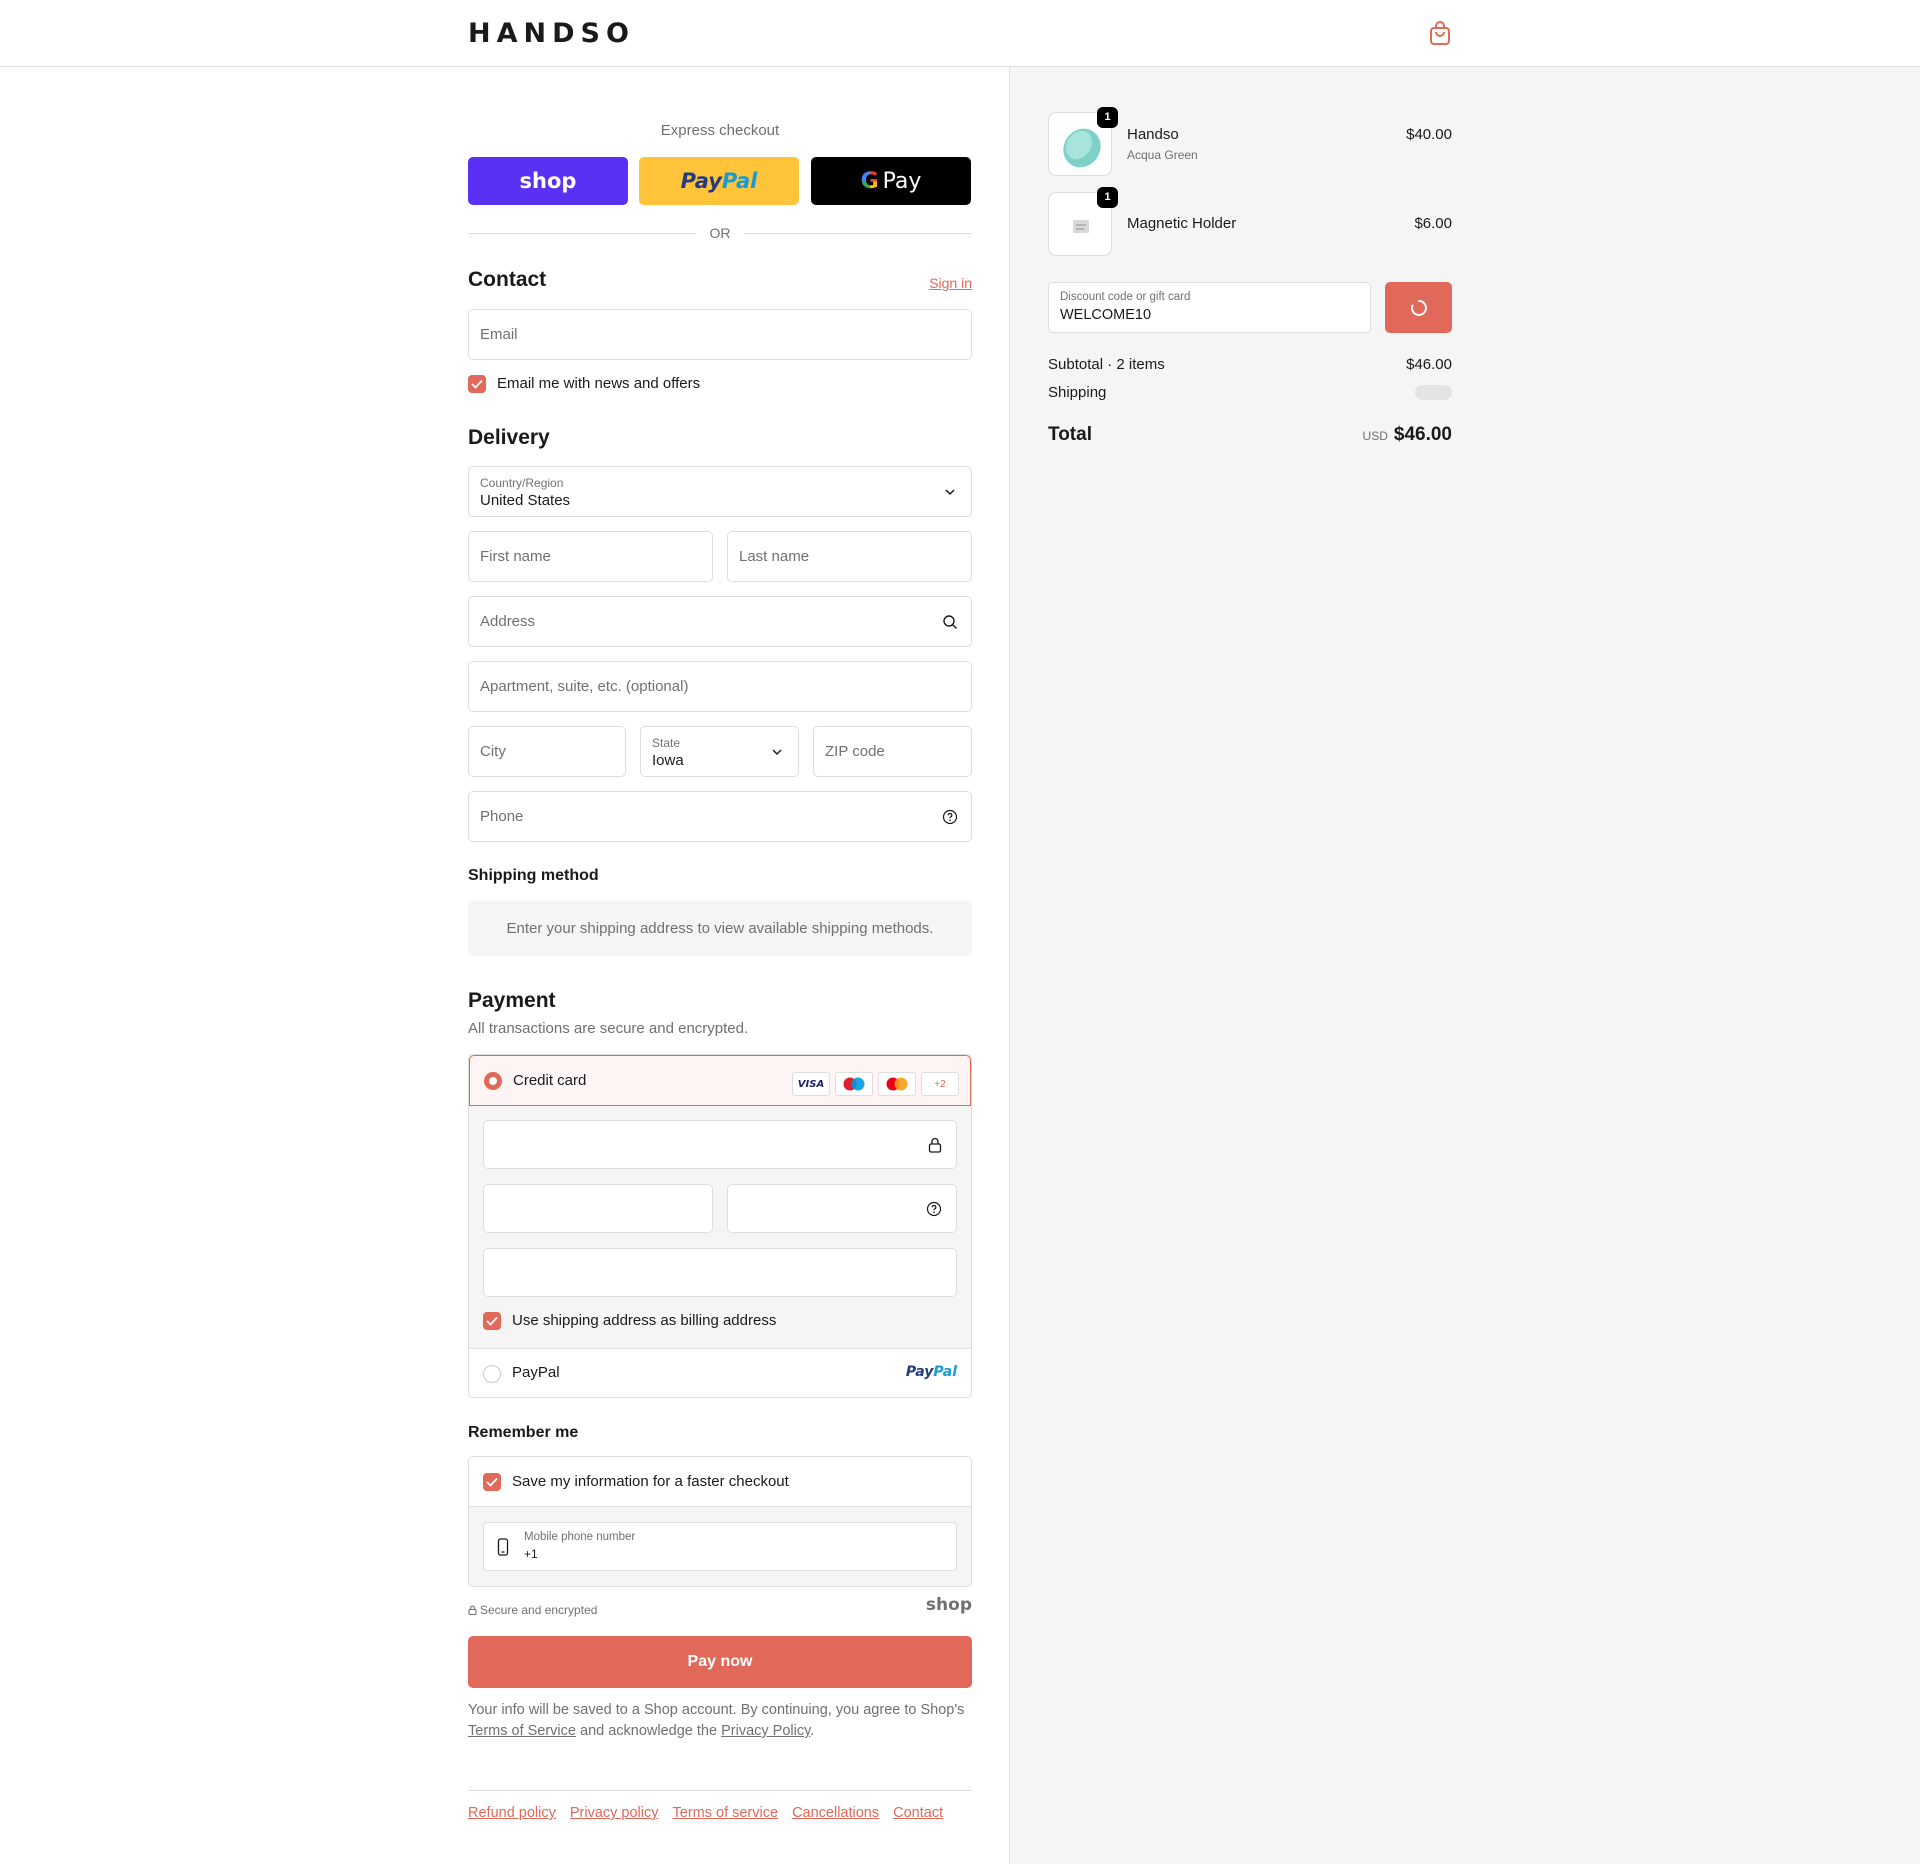 This screenshot has height=1864, width=1920. Describe the element at coordinates (869, 181) in the screenshot. I see `google-g-icon: G` at that location.